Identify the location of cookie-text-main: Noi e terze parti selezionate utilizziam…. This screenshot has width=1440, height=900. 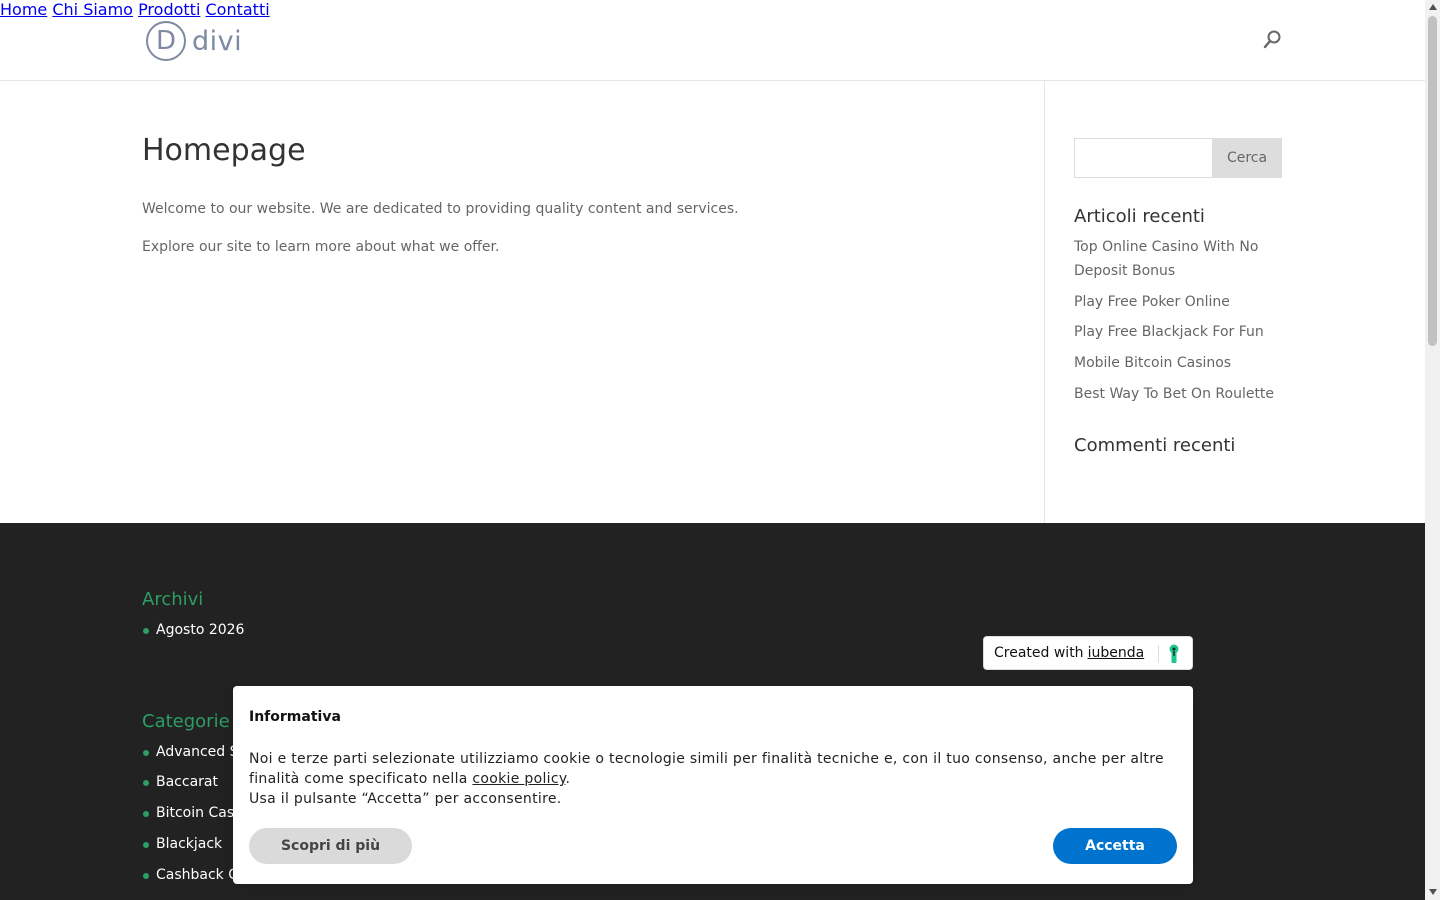
(706, 769).